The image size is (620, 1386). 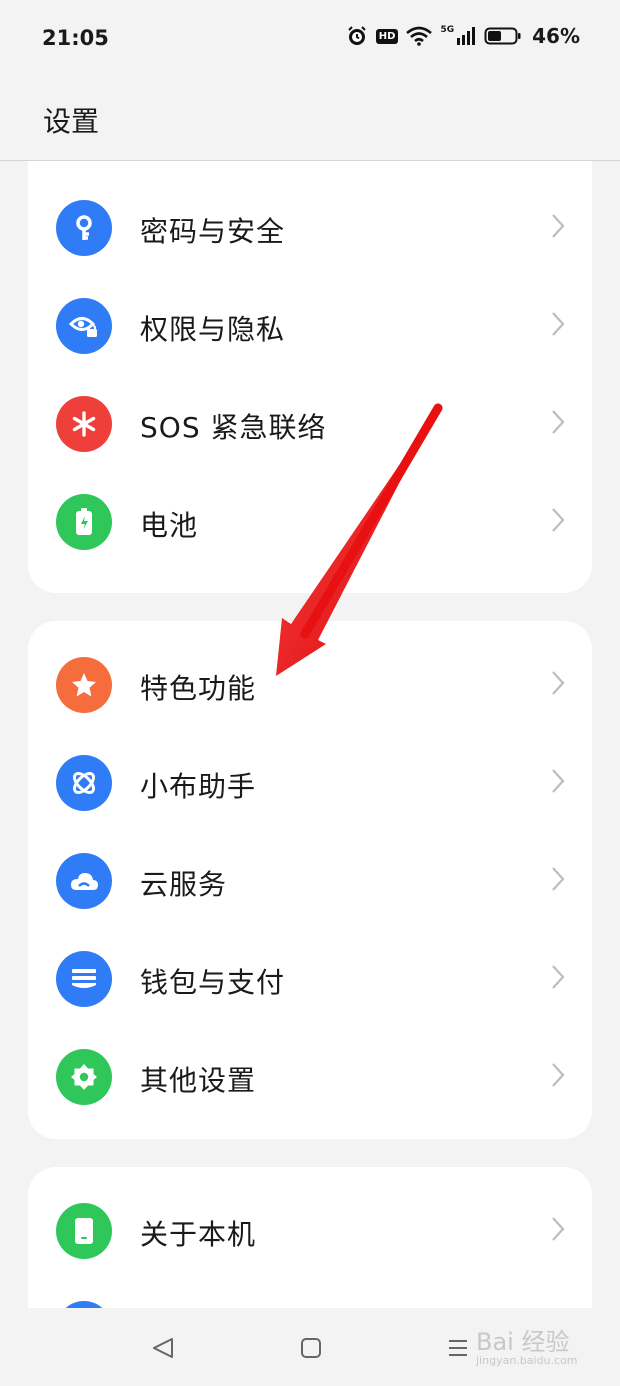 What do you see at coordinates (84, 1231) in the screenshot?
I see `phone-icon` at bounding box center [84, 1231].